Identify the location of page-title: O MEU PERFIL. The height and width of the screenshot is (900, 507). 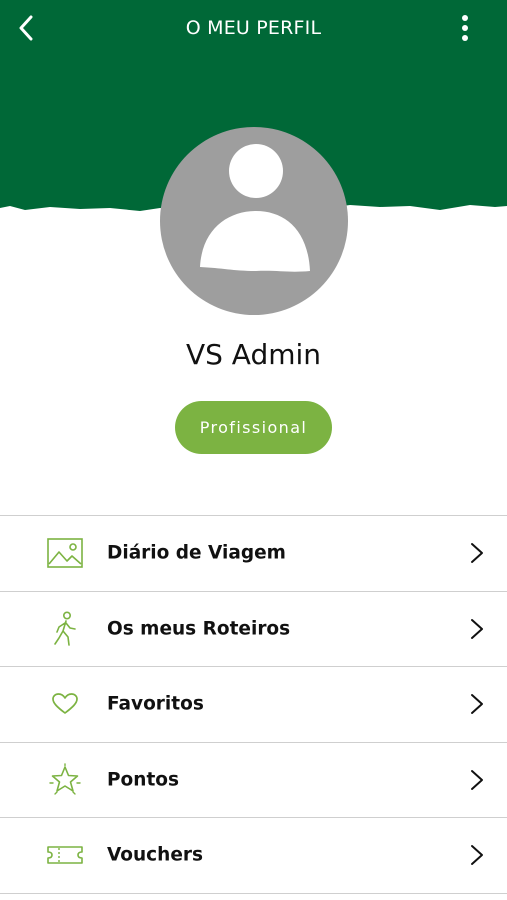
(253, 28).